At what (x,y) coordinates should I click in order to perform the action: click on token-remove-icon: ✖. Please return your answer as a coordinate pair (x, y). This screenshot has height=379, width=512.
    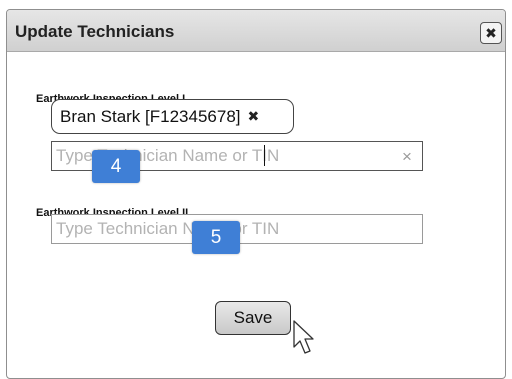
    Looking at the image, I should click on (254, 116).